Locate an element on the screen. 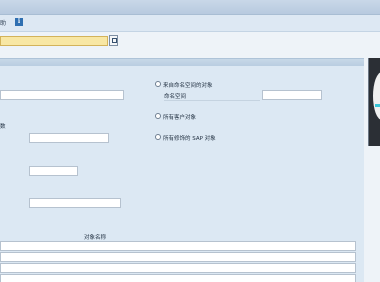 The image size is (380, 282). radio-namespace is located at coordinates (158, 84).